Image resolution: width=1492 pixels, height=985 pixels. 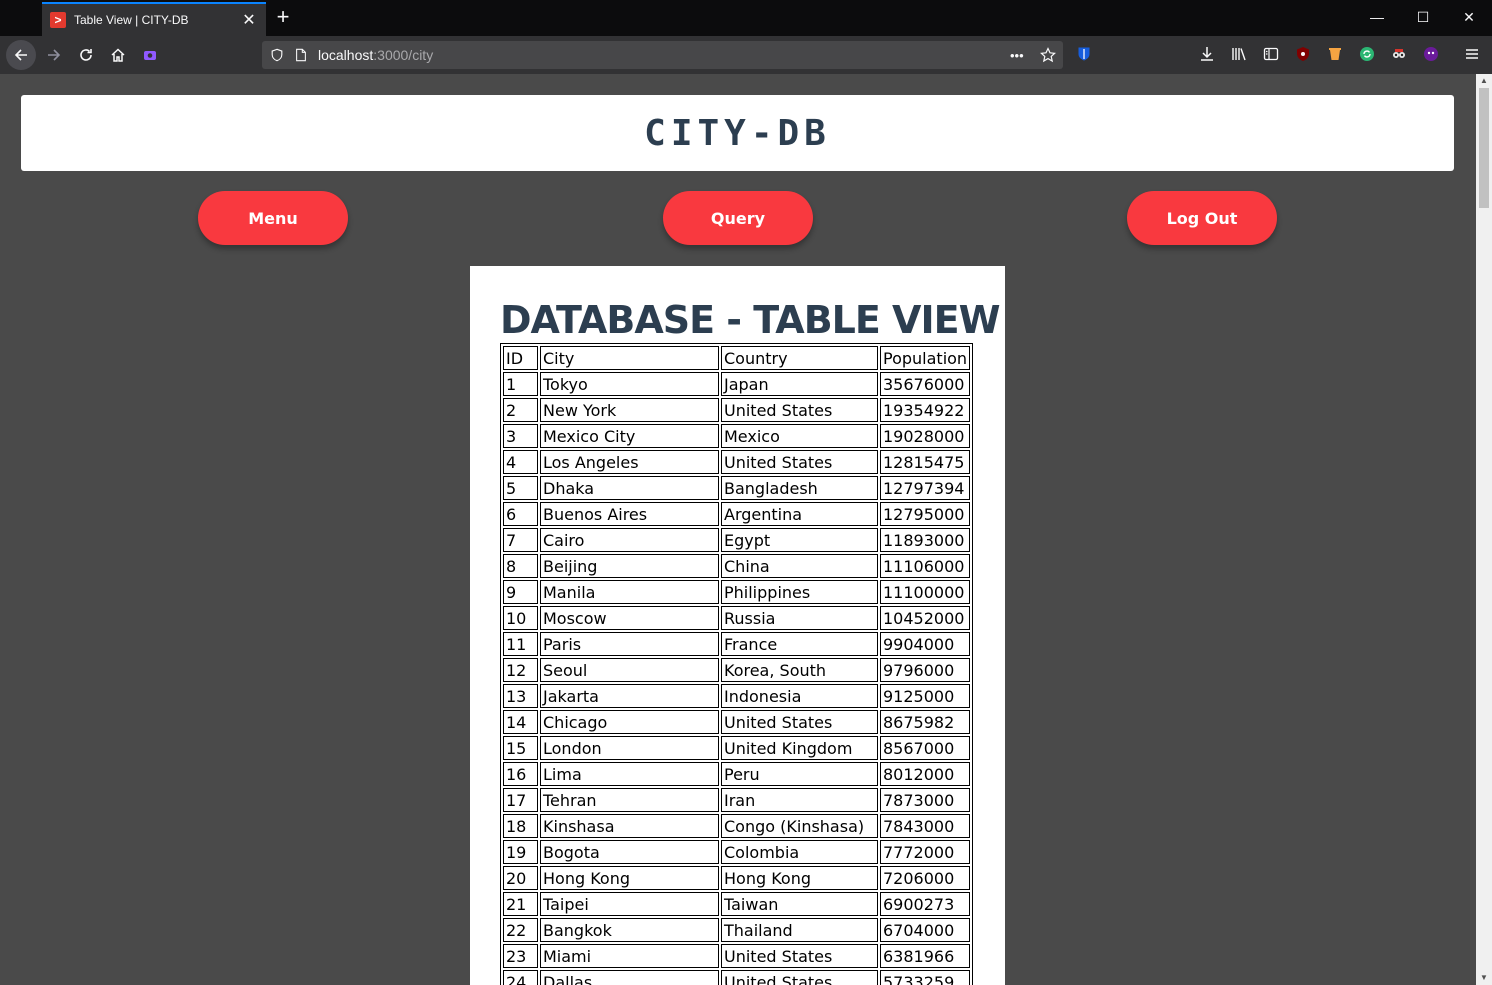 What do you see at coordinates (1271, 54) in the screenshot?
I see `sidebar-button` at bounding box center [1271, 54].